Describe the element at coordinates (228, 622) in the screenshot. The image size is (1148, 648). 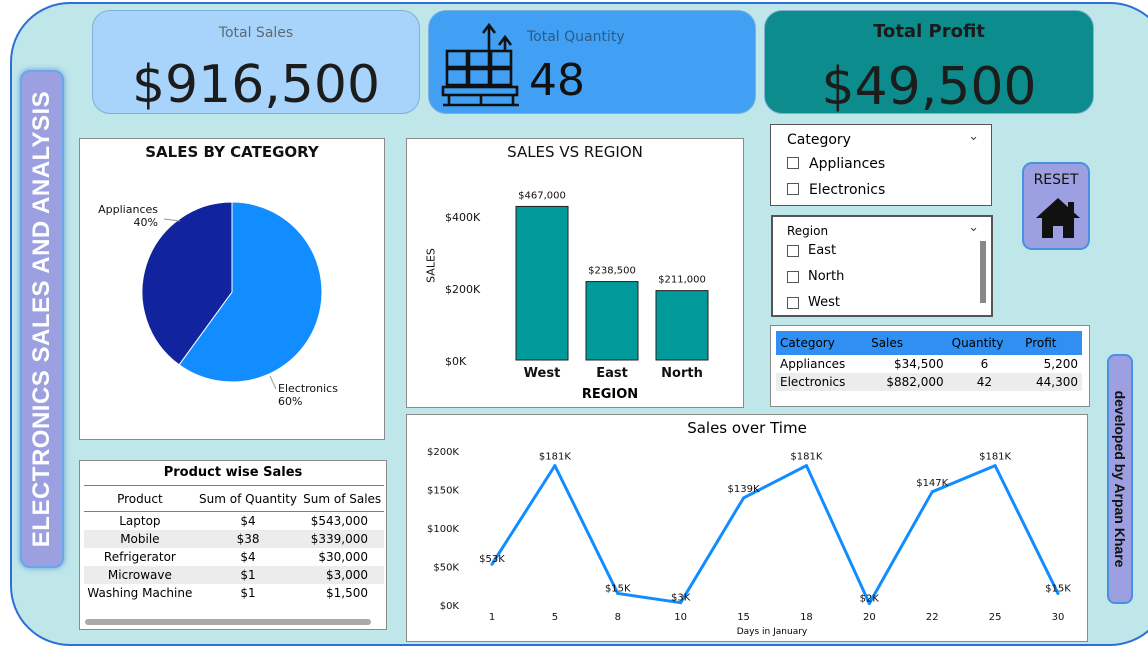
I see `product-table-scrollbar` at that location.